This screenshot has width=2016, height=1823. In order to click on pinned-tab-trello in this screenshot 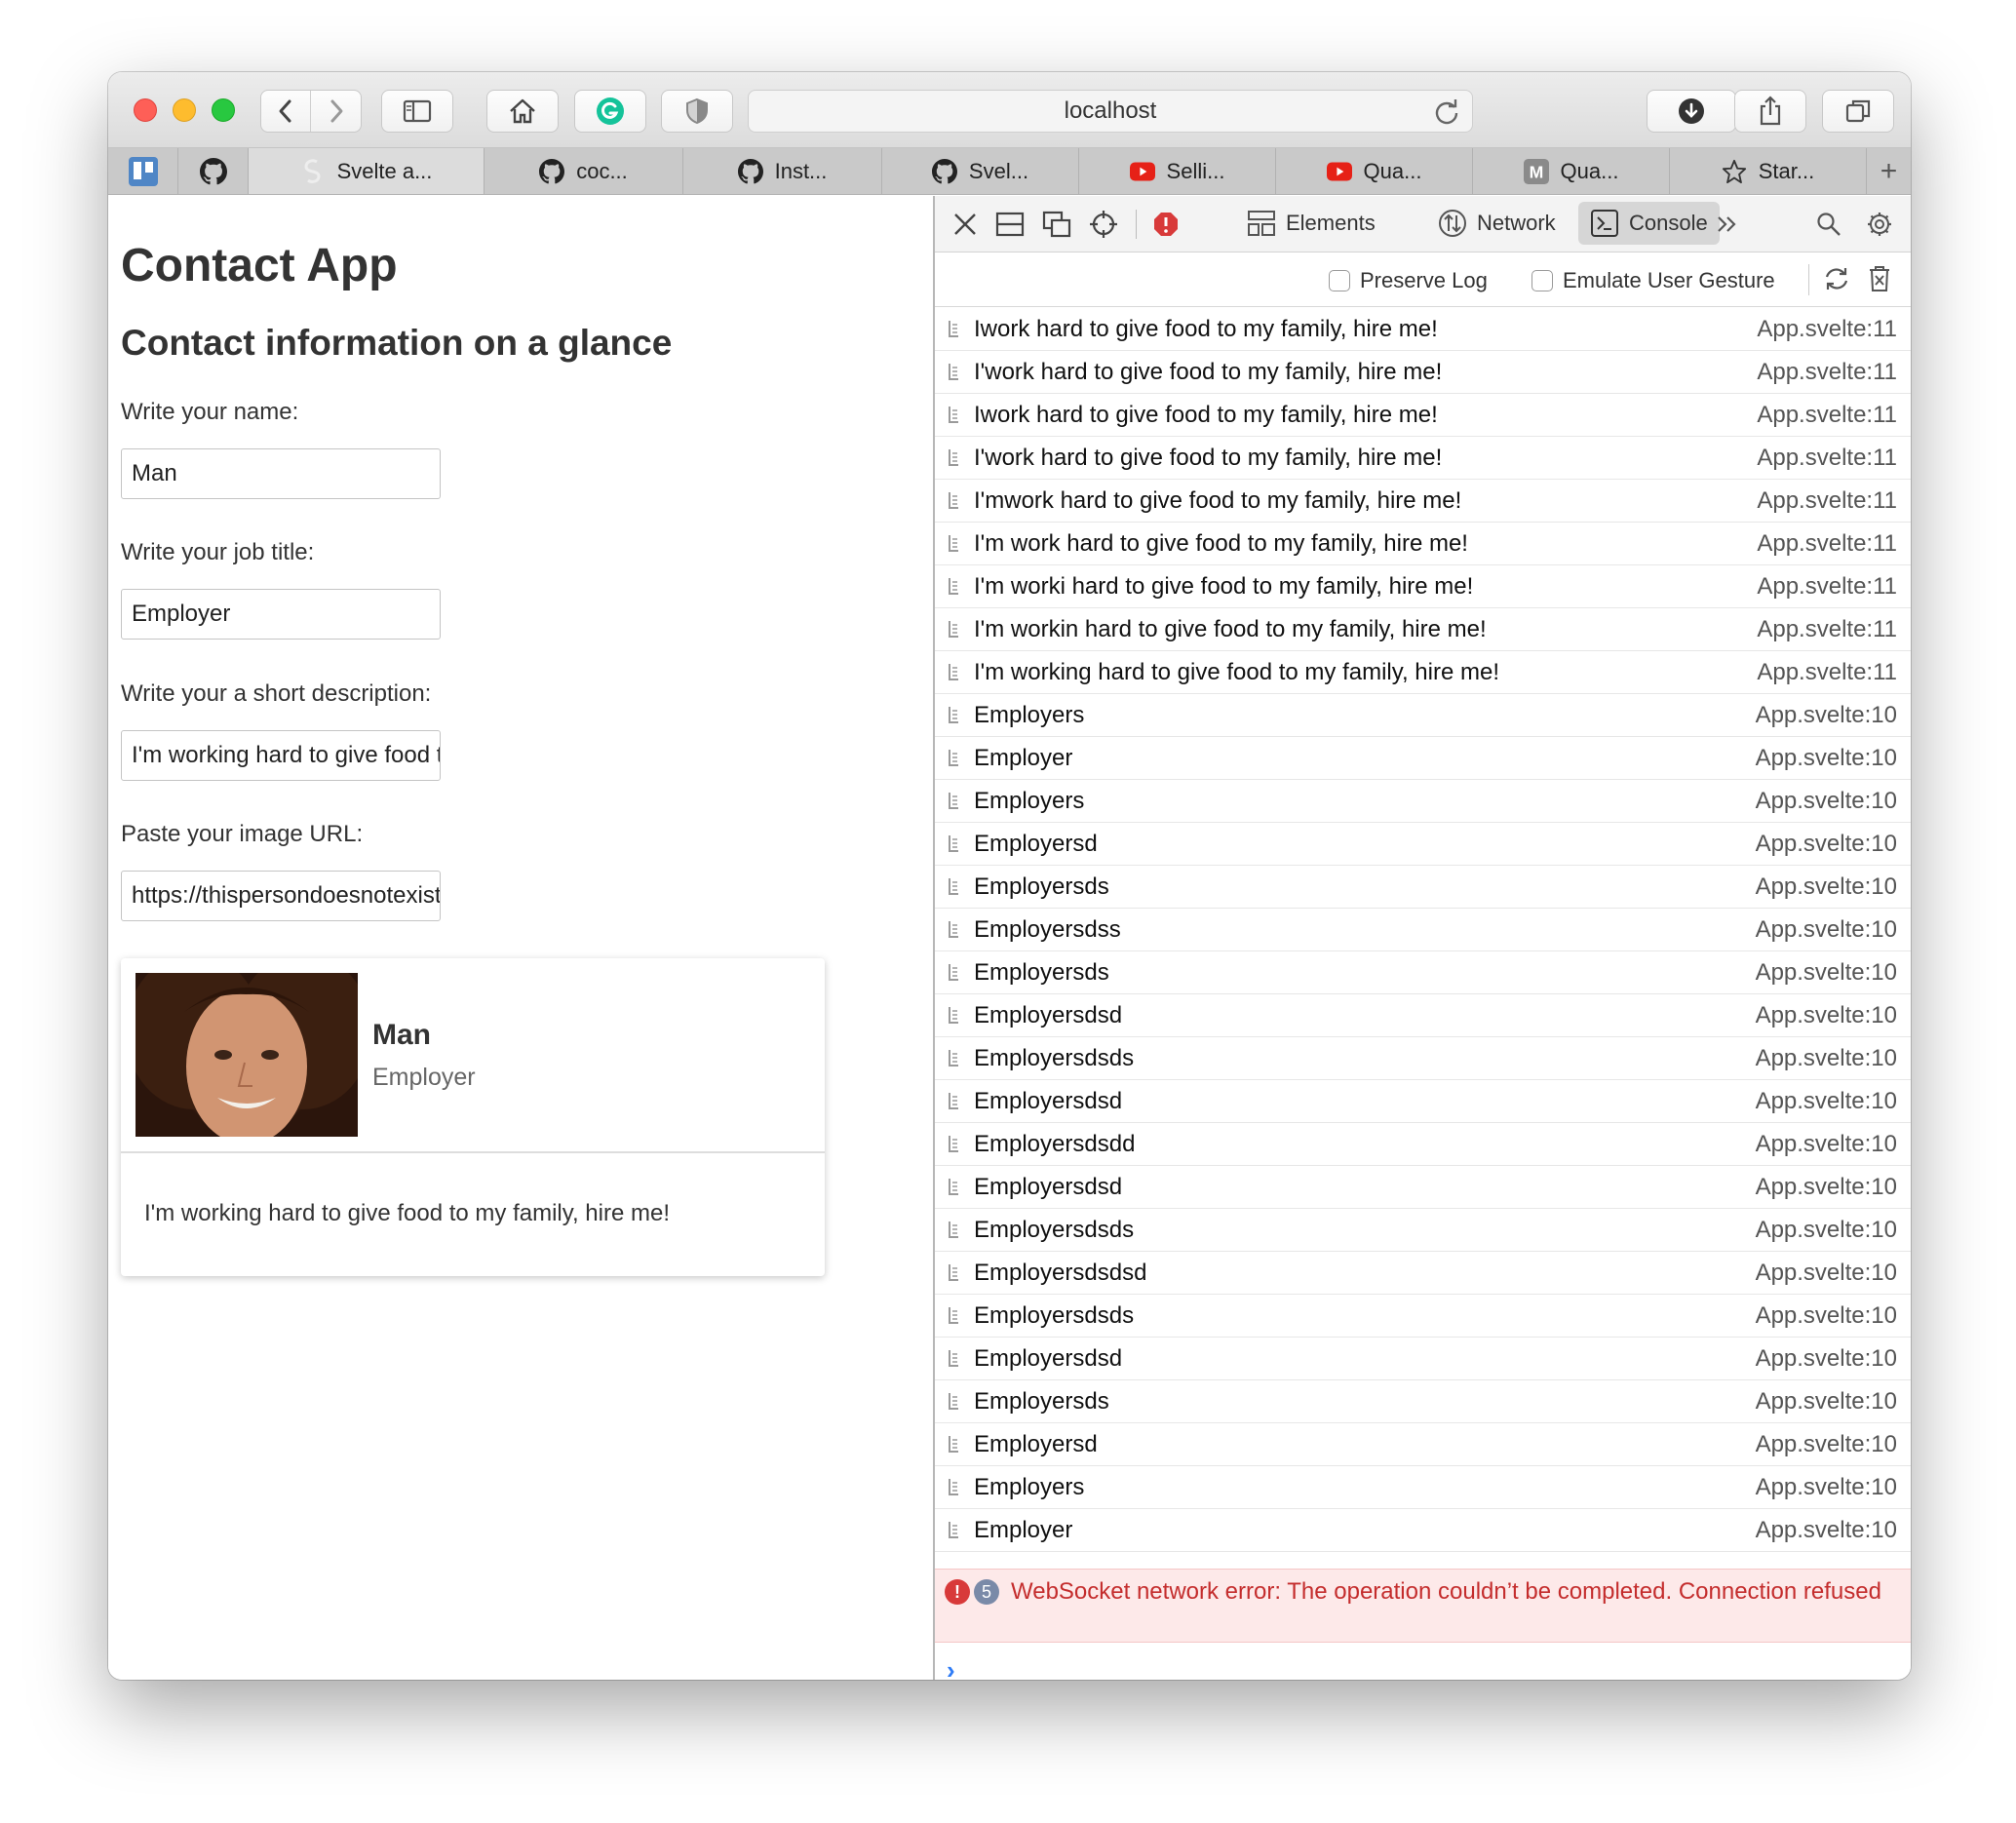, I will do `click(143, 171)`.